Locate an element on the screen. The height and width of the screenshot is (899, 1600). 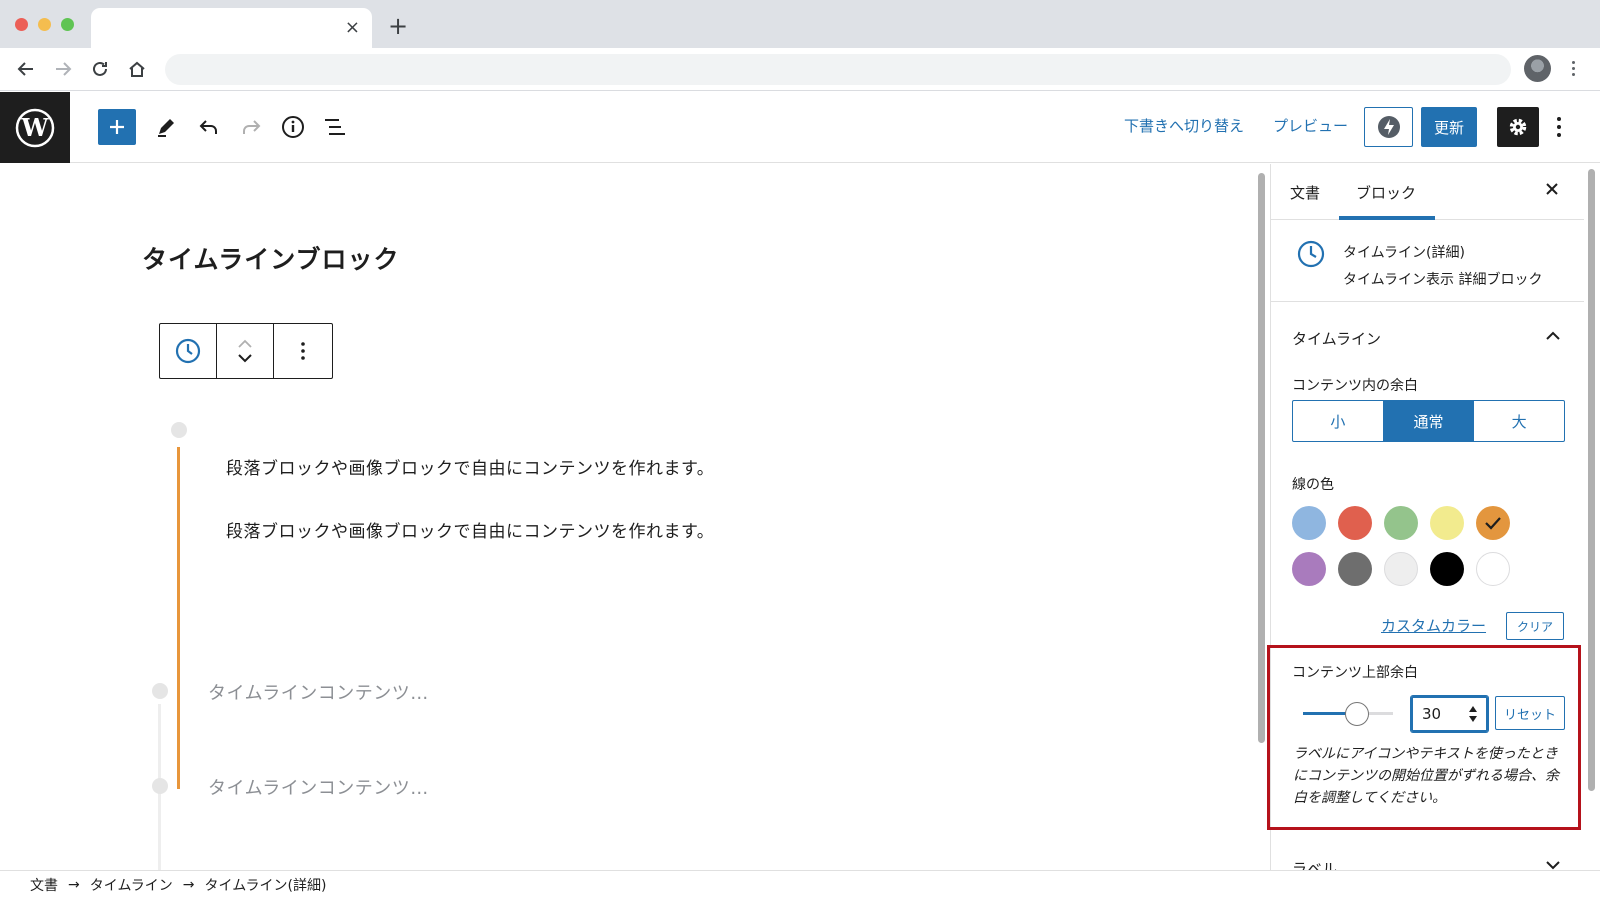
padding-option-normal: 通常 is located at coordinates (1429, 421).